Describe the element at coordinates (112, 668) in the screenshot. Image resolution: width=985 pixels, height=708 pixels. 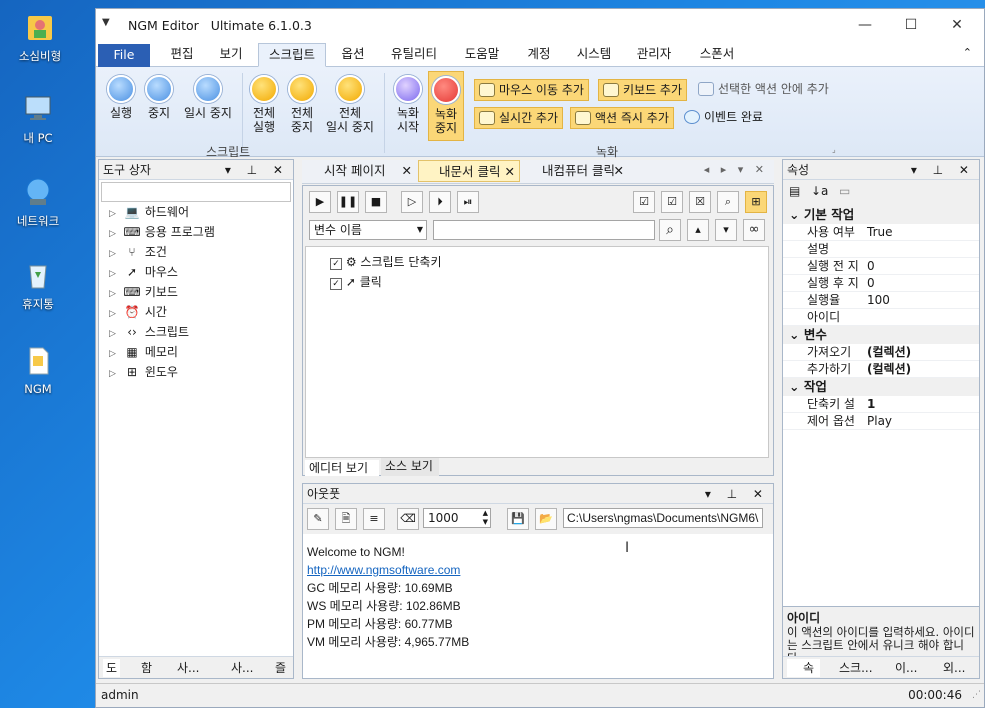
I see `tab-toolbox: 도` at that location.